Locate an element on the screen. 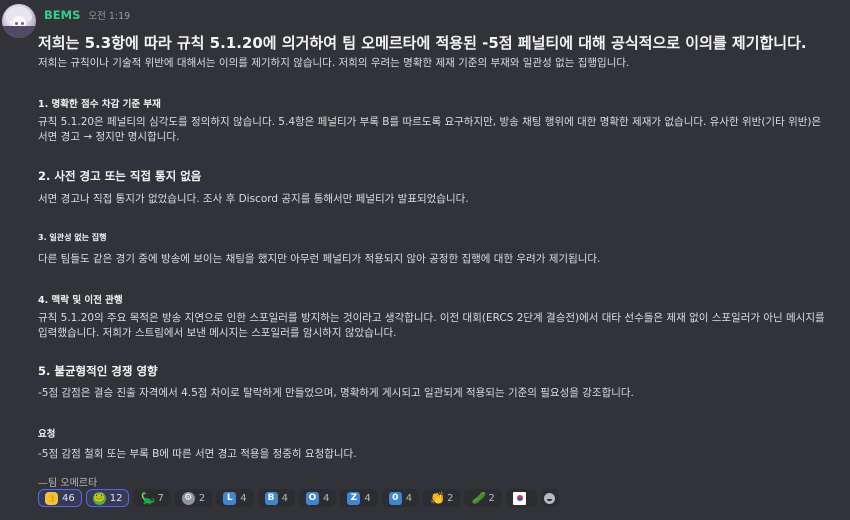  reaction-gear: ⚙ 2 is located at coordinates (193, 498).